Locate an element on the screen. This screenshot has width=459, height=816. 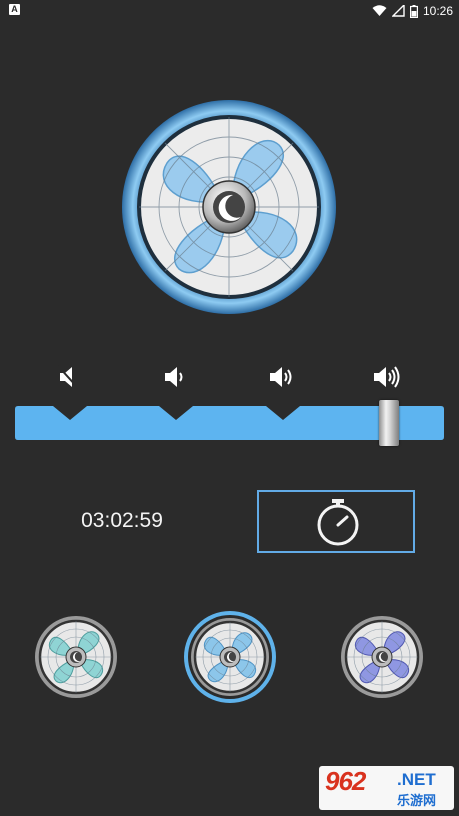
status-right-group: 10:26 is located at coordinates (412, 11).